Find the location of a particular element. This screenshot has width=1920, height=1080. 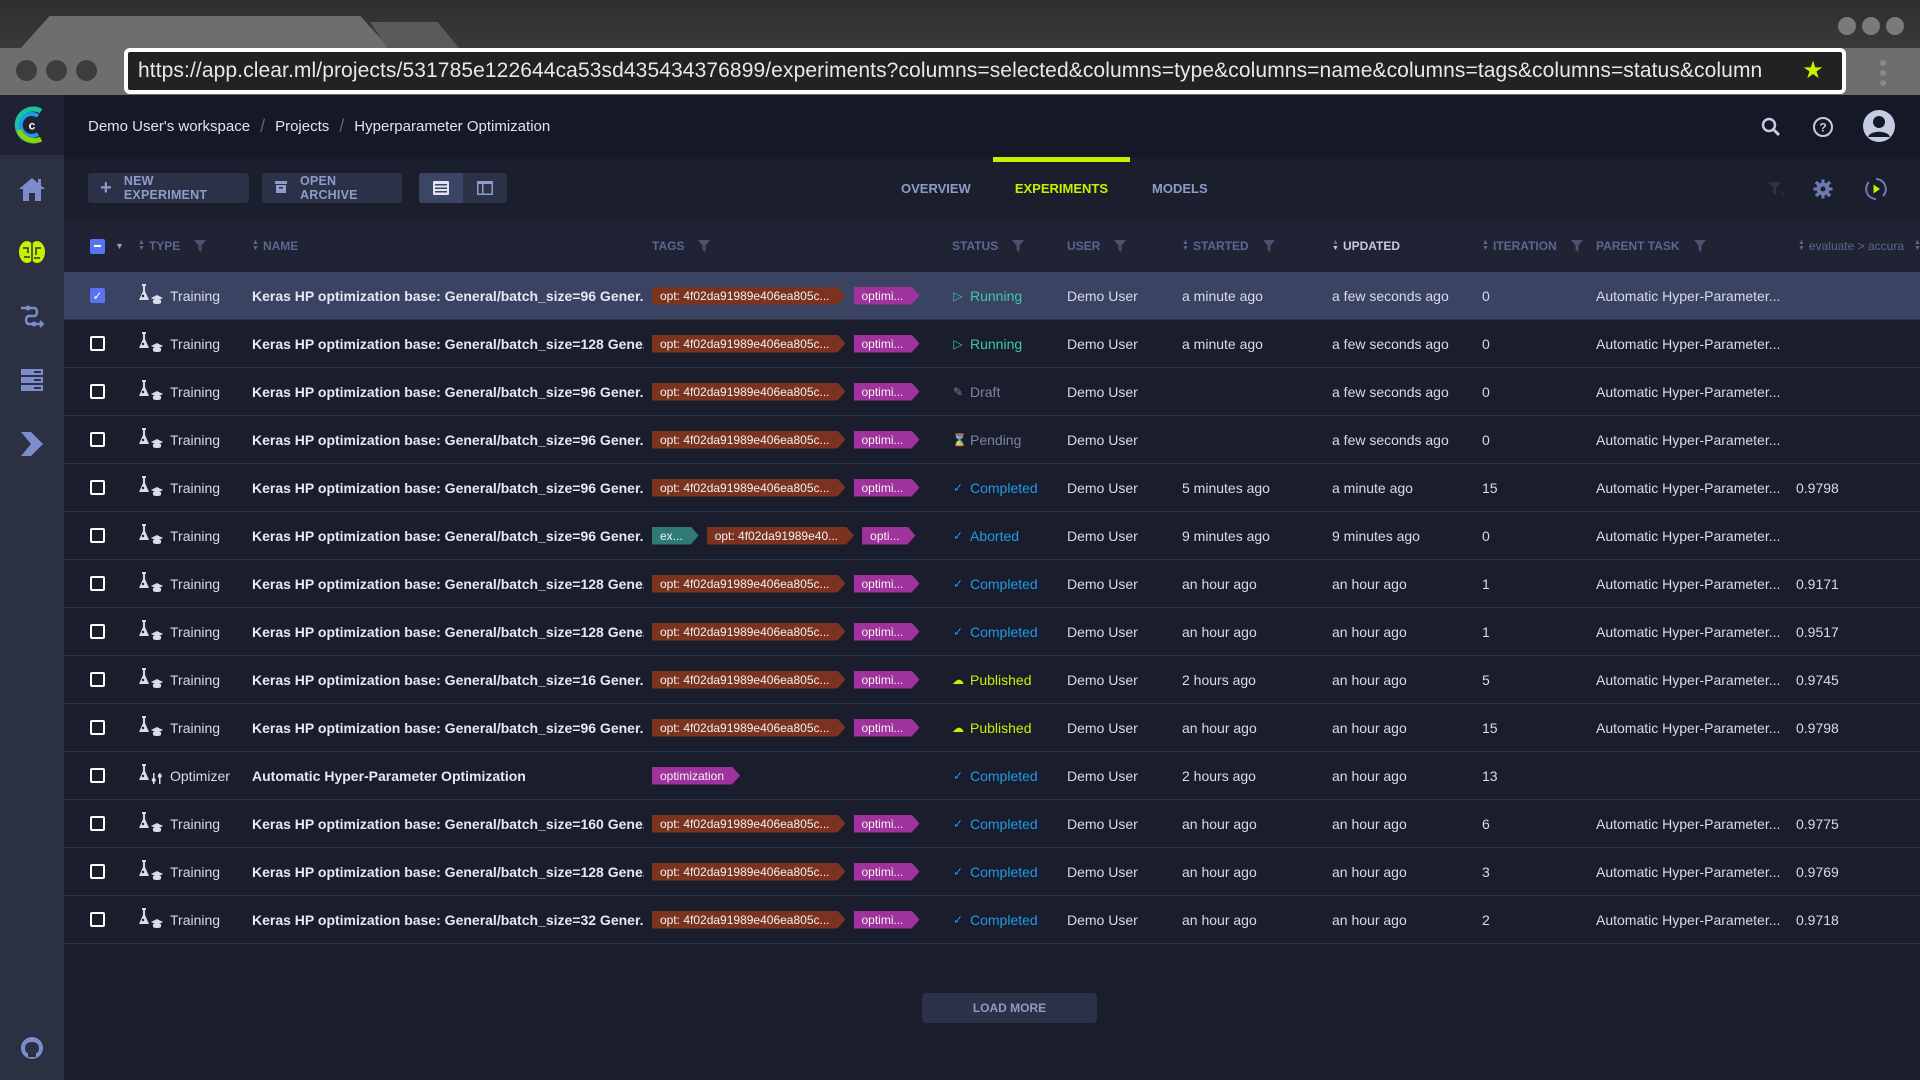

column-user: USER is located at coordinates (1097, 246).